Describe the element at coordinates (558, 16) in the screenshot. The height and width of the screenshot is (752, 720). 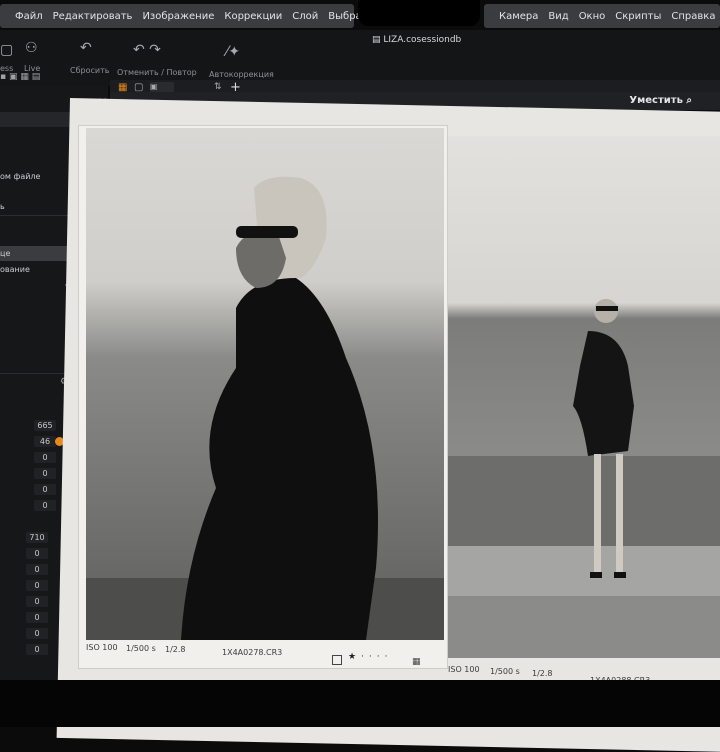
I see `menu-view: Вид` at that location.